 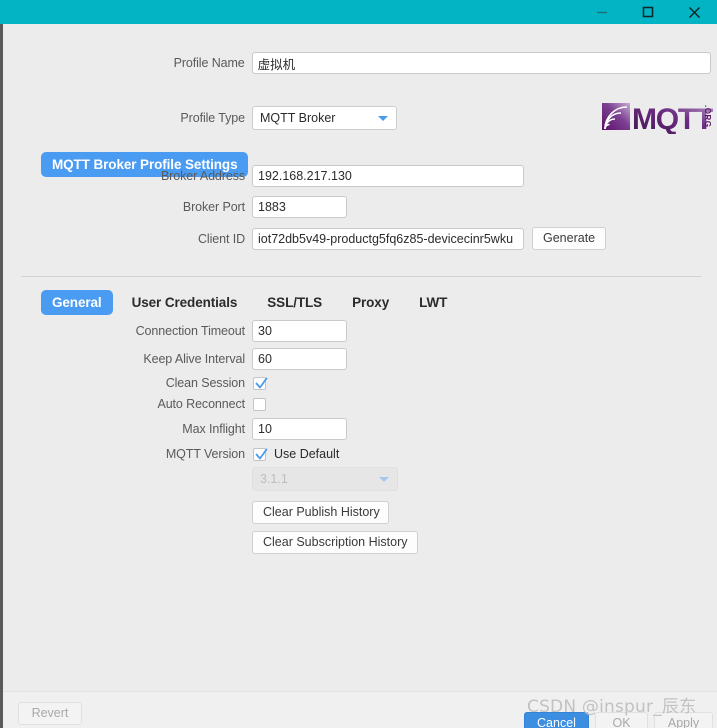 I want to click on clear-publish-history-button: Clear Publish History, so click(x=320, y=512).